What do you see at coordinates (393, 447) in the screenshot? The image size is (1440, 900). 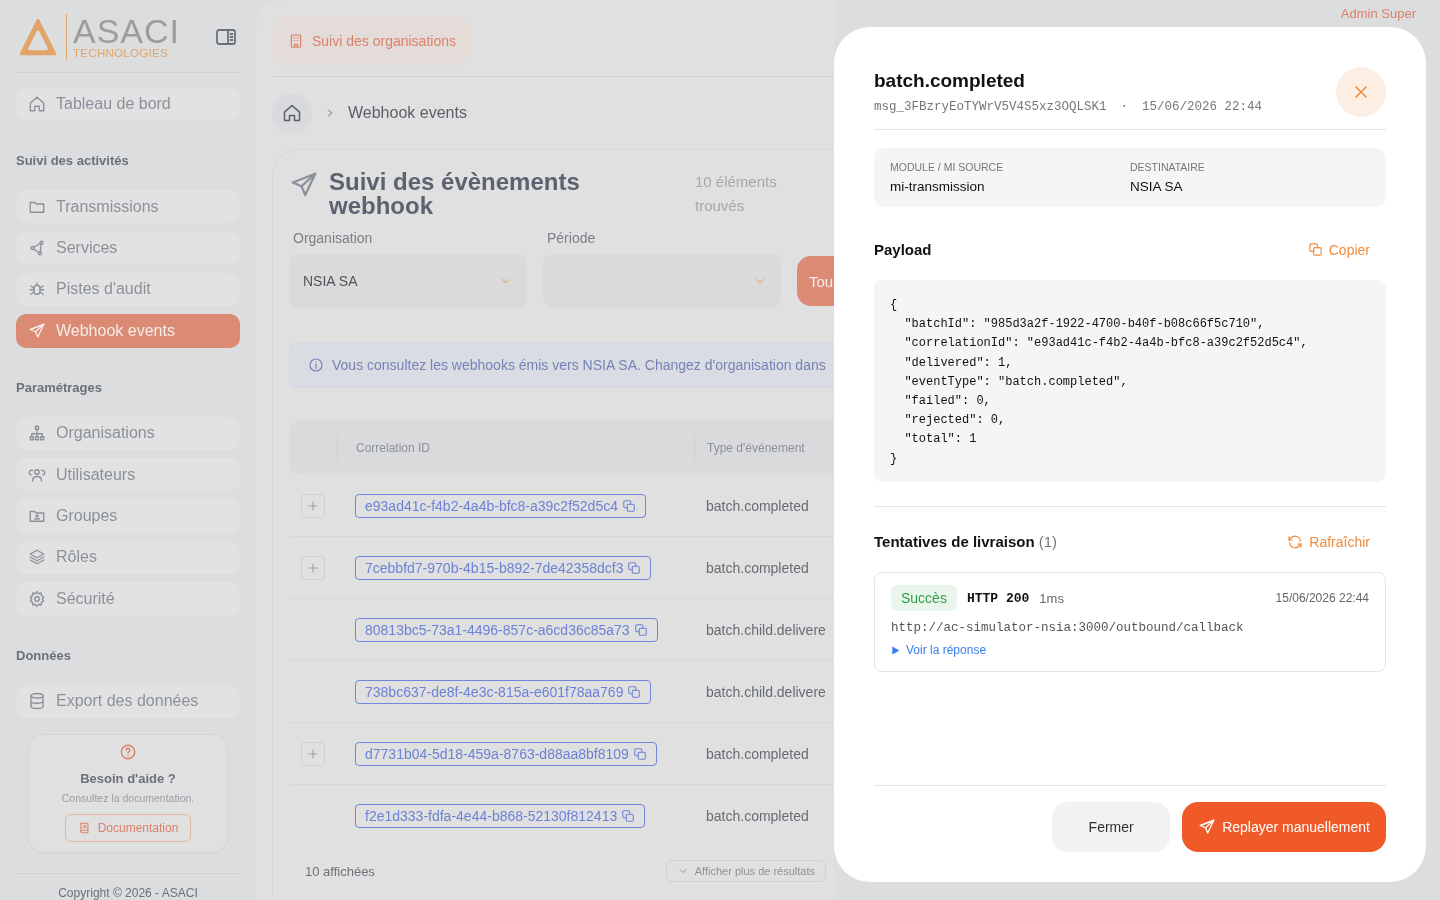 I see `column-header: Correlation ID` at bounding box center [393, 447].